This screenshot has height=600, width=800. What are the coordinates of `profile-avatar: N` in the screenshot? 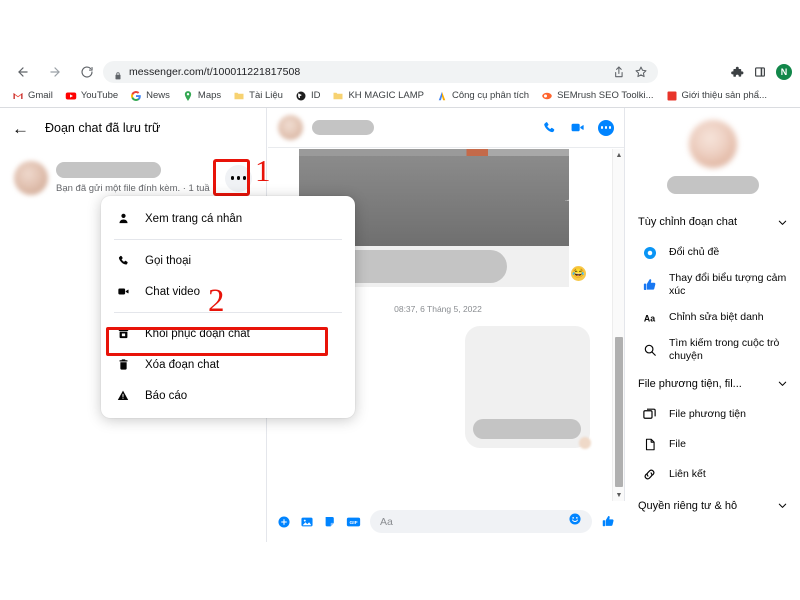 It's located at (784, 72).